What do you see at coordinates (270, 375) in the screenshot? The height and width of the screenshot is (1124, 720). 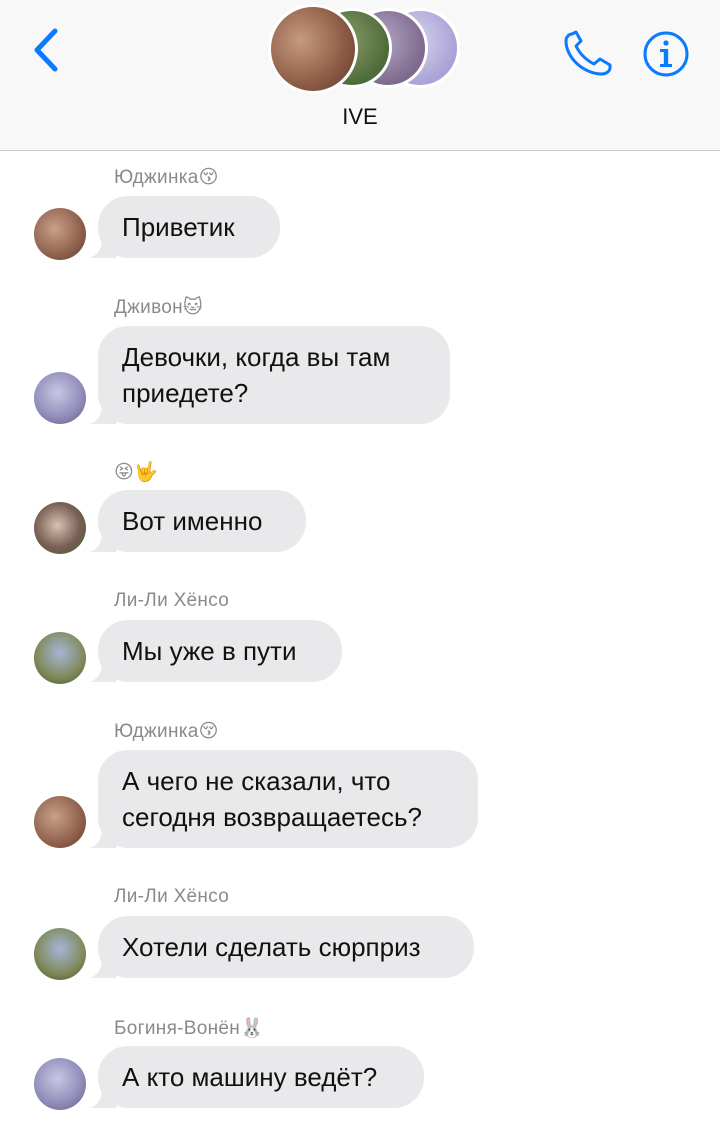 I see `message-bubble: Девочки, когда вы там приедете?` at bounding box center [270, 375].